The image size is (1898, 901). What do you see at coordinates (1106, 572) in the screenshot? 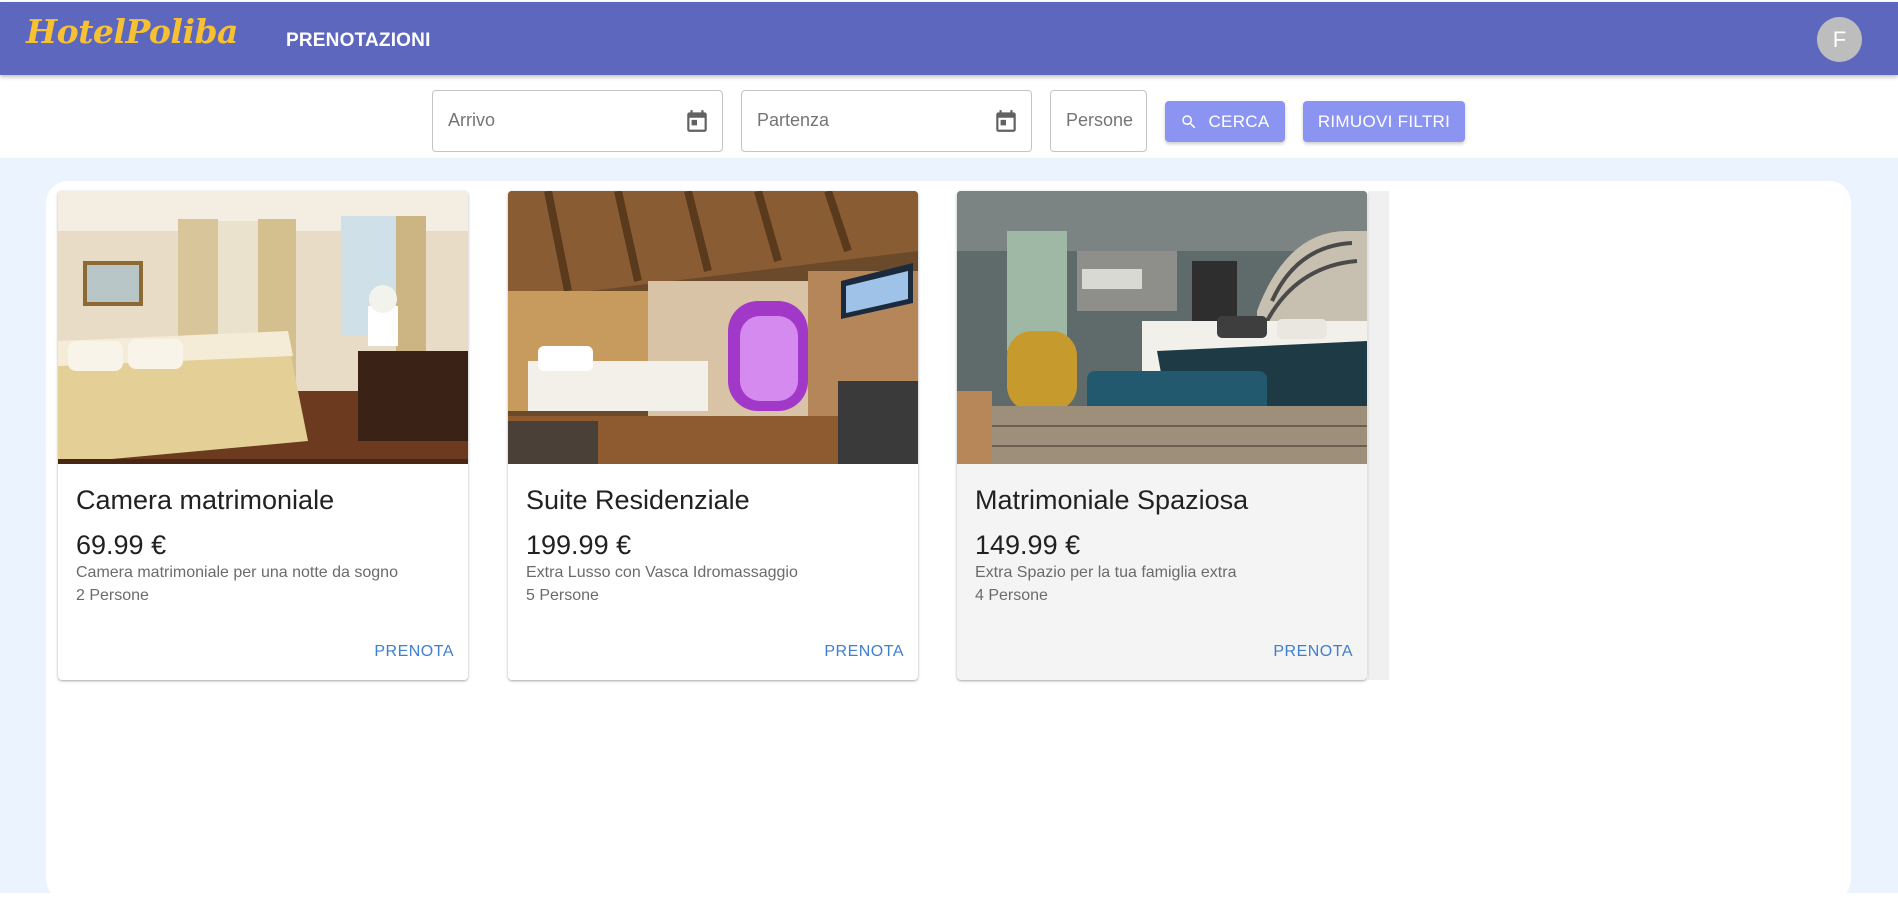
I see `room-description: Extra Spazio per la tua famiglia extra` at bounding box center [1106, 572].